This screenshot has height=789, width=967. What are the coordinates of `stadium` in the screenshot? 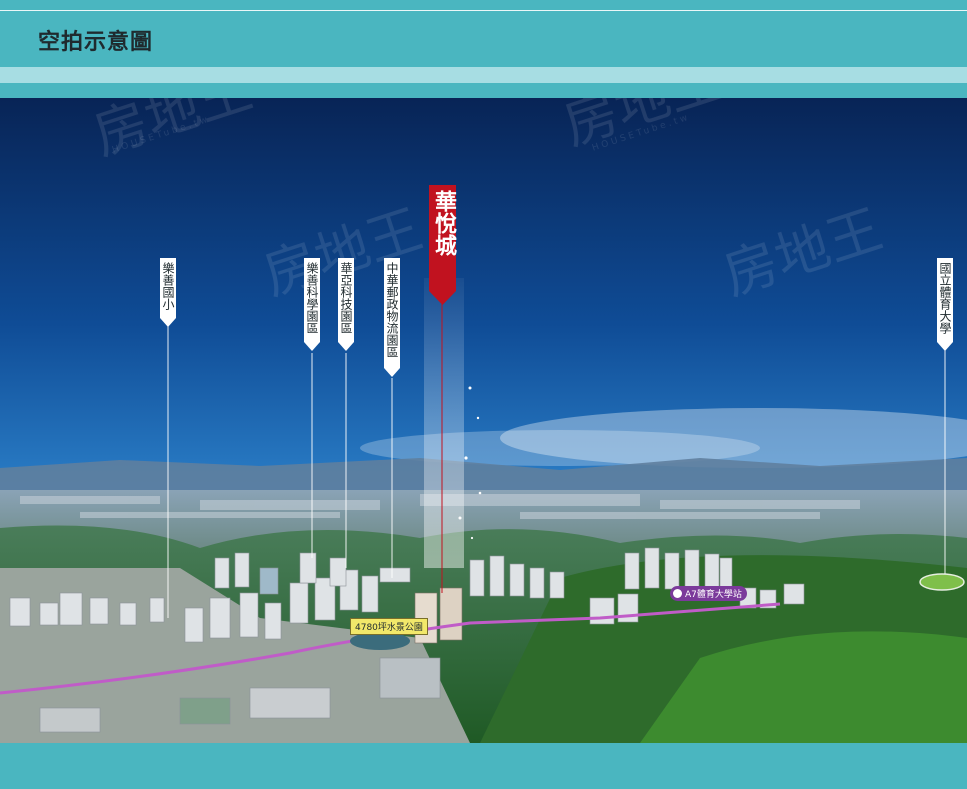 It's located at (942, 582).